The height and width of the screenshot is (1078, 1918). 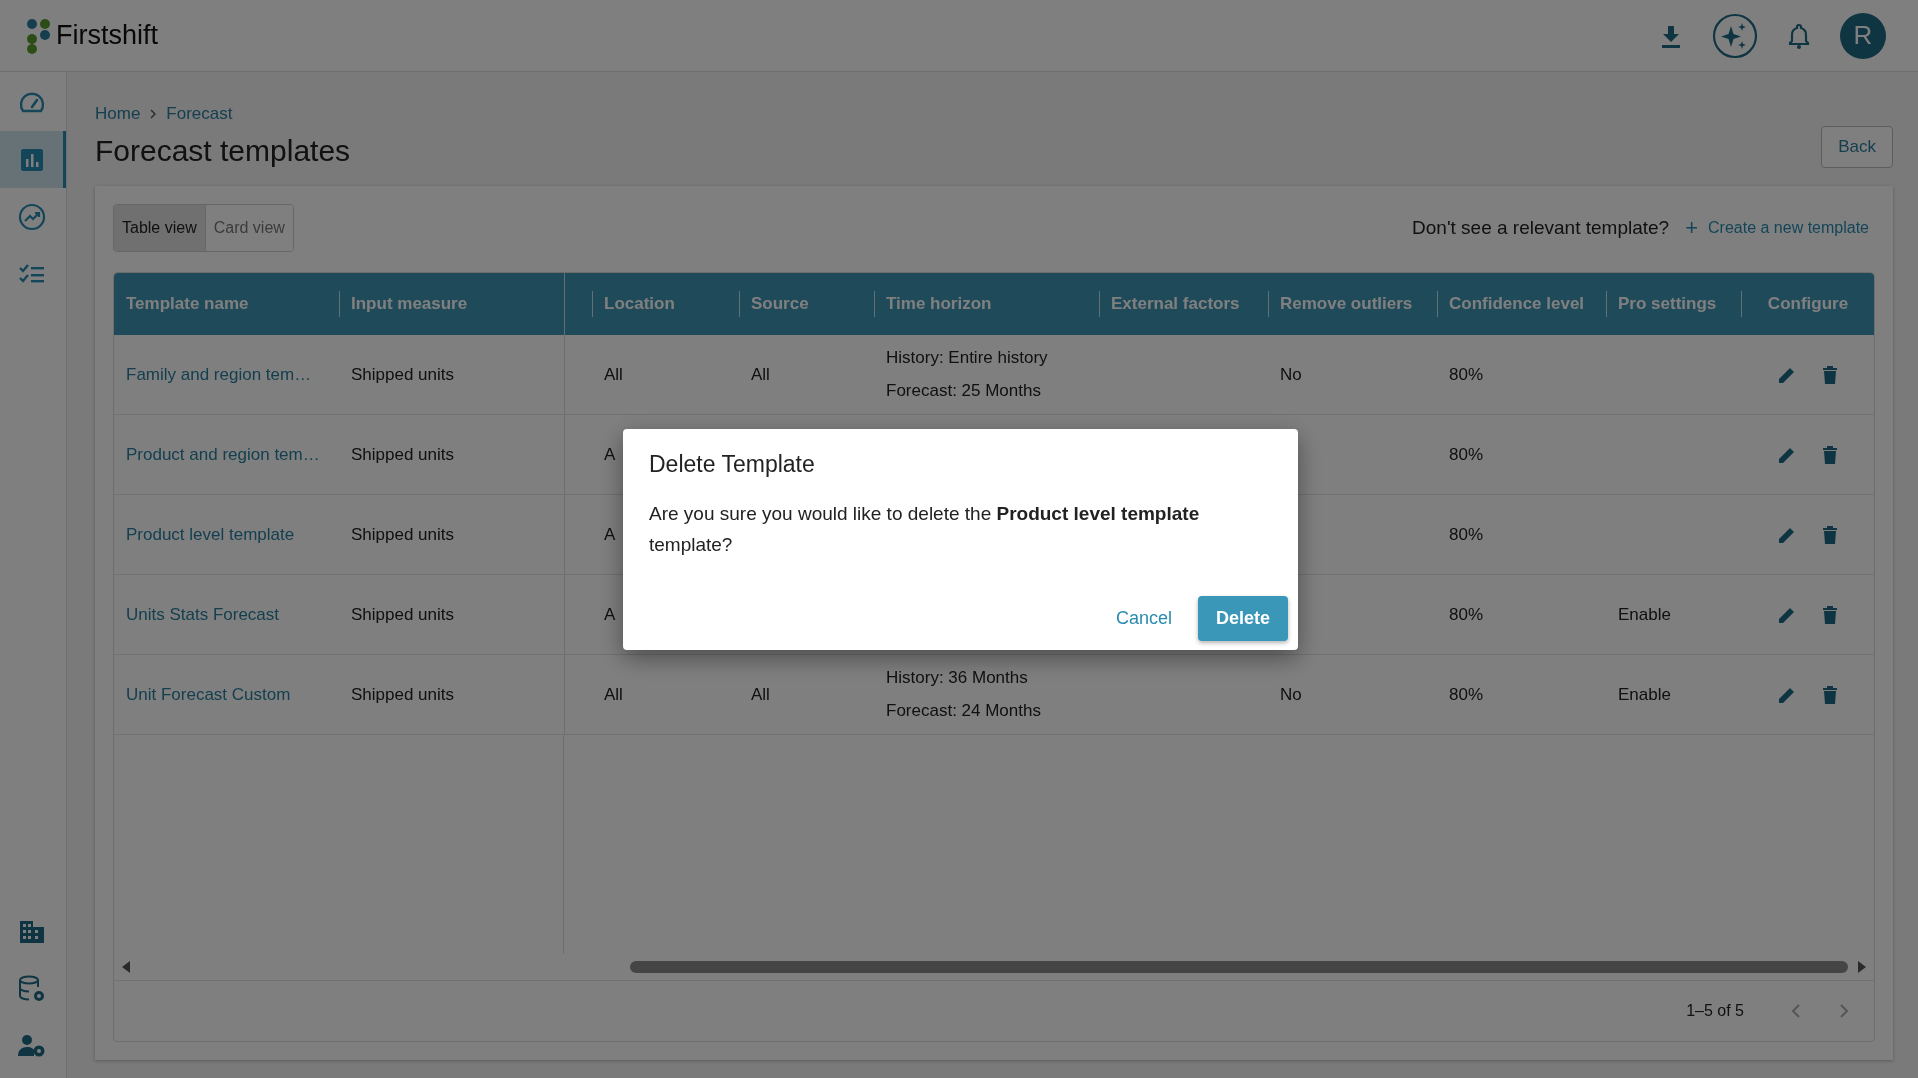 I want to click on table-cell: Forecast: 24 Months, so click(x=963, y=711).